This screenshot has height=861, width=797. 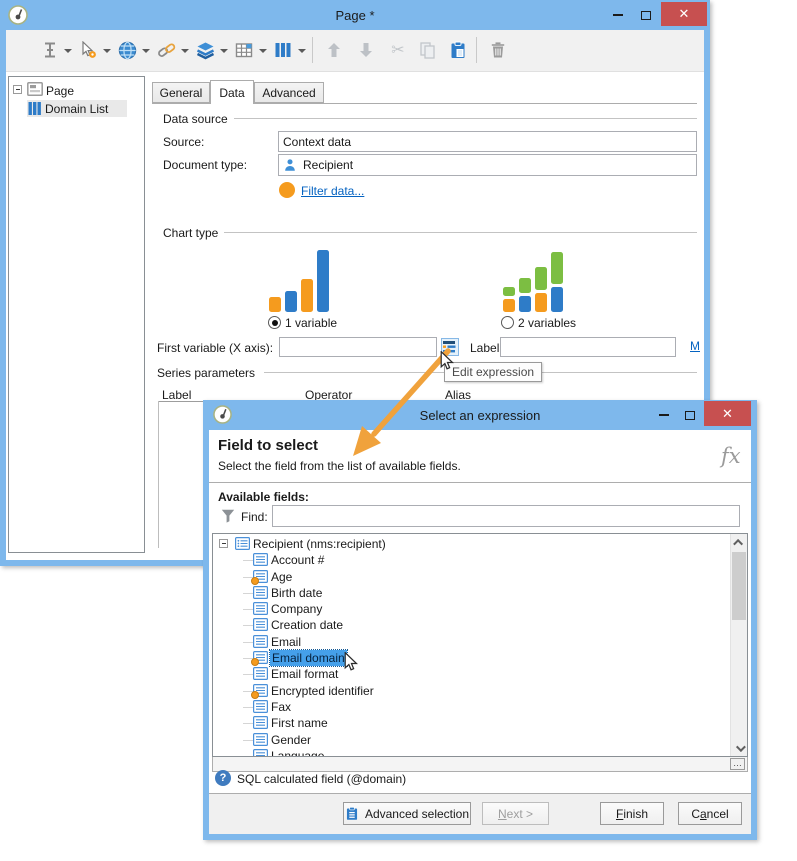 I want to click on pointer-settings-button, so click(x=88, y=50).